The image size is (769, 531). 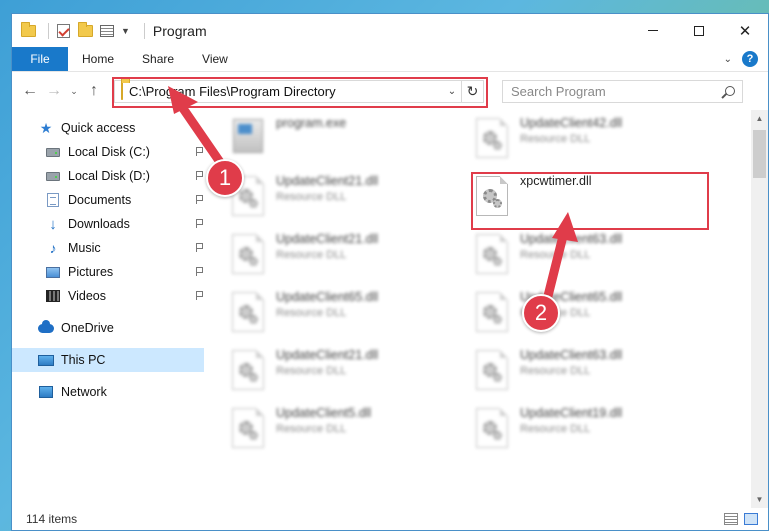 I want to click on search-icon, so click(x=730, y=91).